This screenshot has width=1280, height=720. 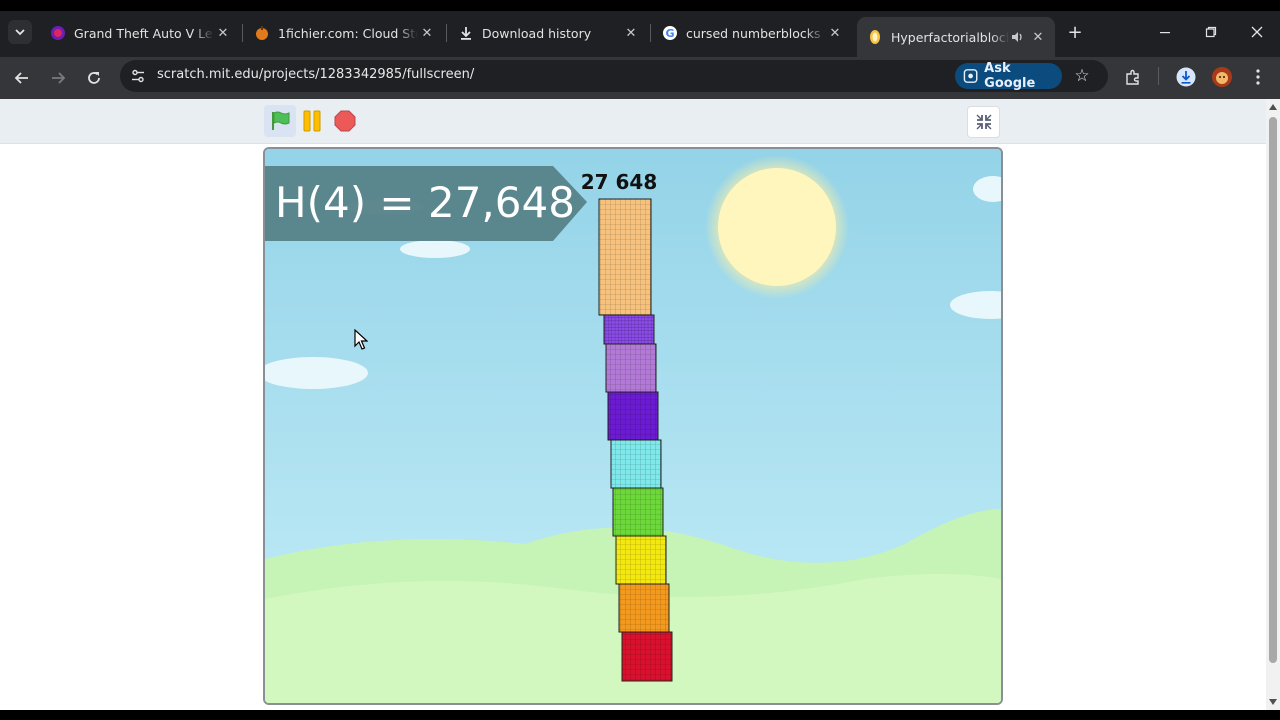 I want to click on cloud, so click(x=435, y=249).